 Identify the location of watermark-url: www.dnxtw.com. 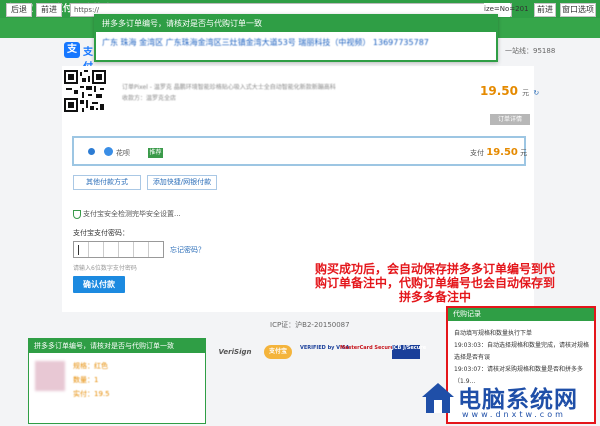
(514, 414).